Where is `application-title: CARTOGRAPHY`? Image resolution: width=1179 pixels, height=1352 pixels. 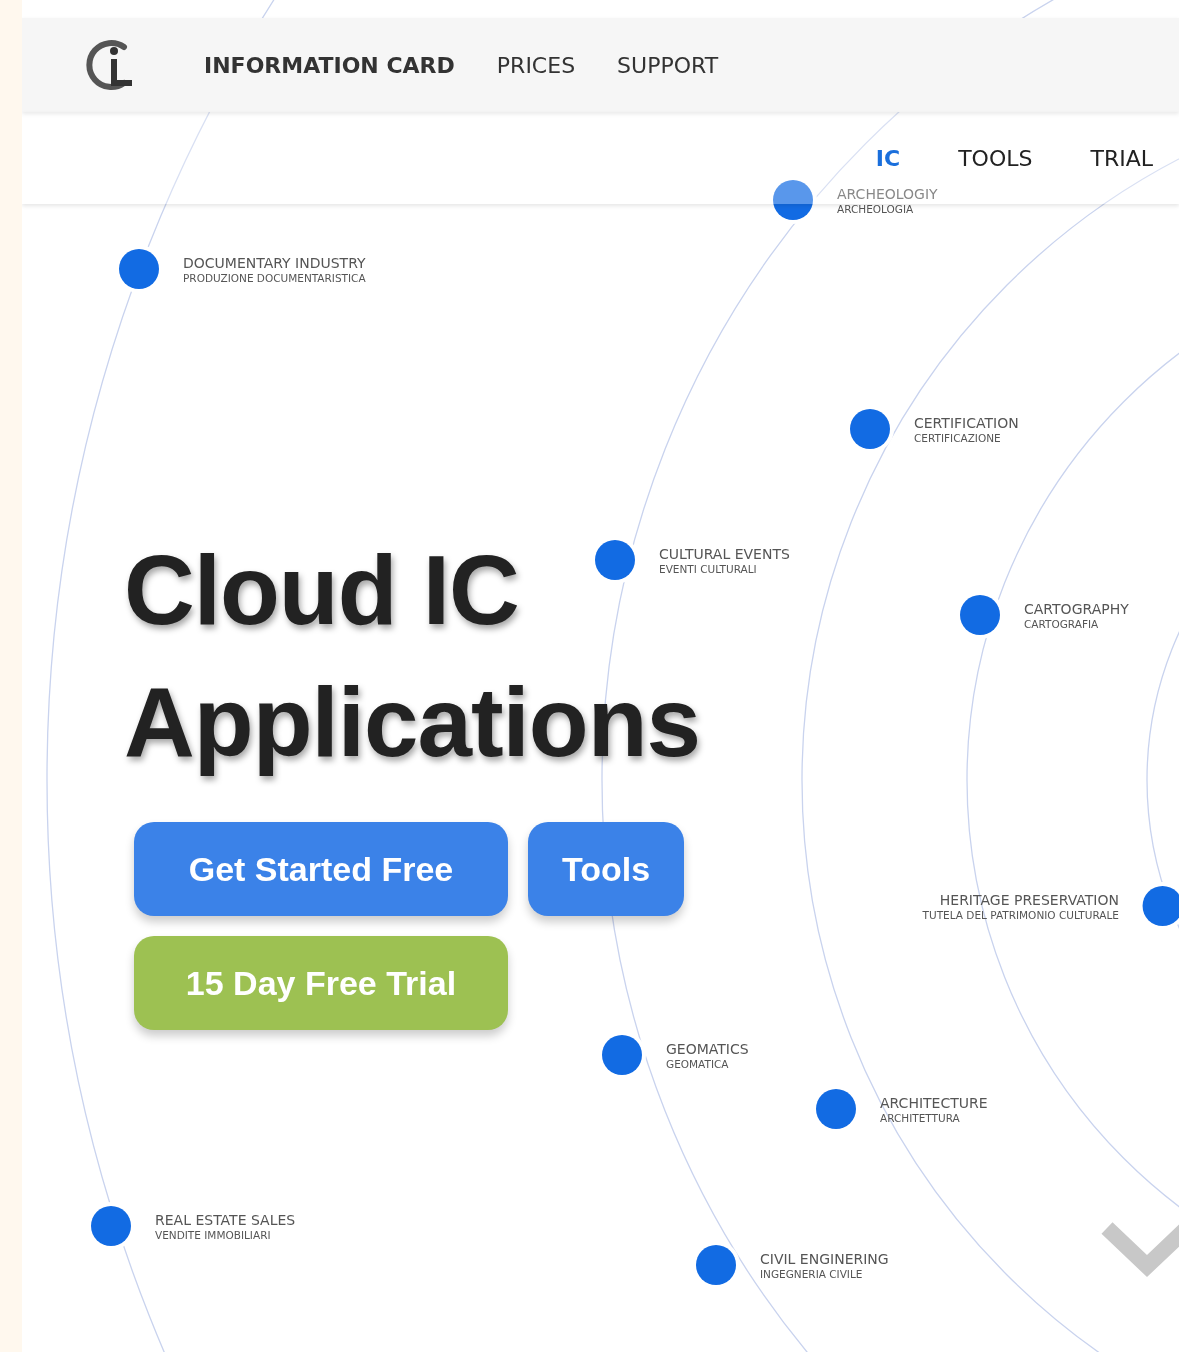
application-title: CARTOGRAPHY is located at coordinates (1076, 608).